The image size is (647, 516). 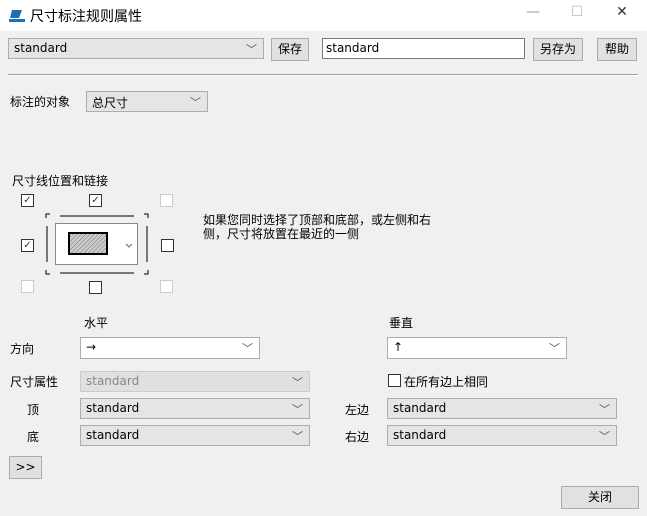 I want to click on horizontal-direction-value: →, so click(x=91, y=347).